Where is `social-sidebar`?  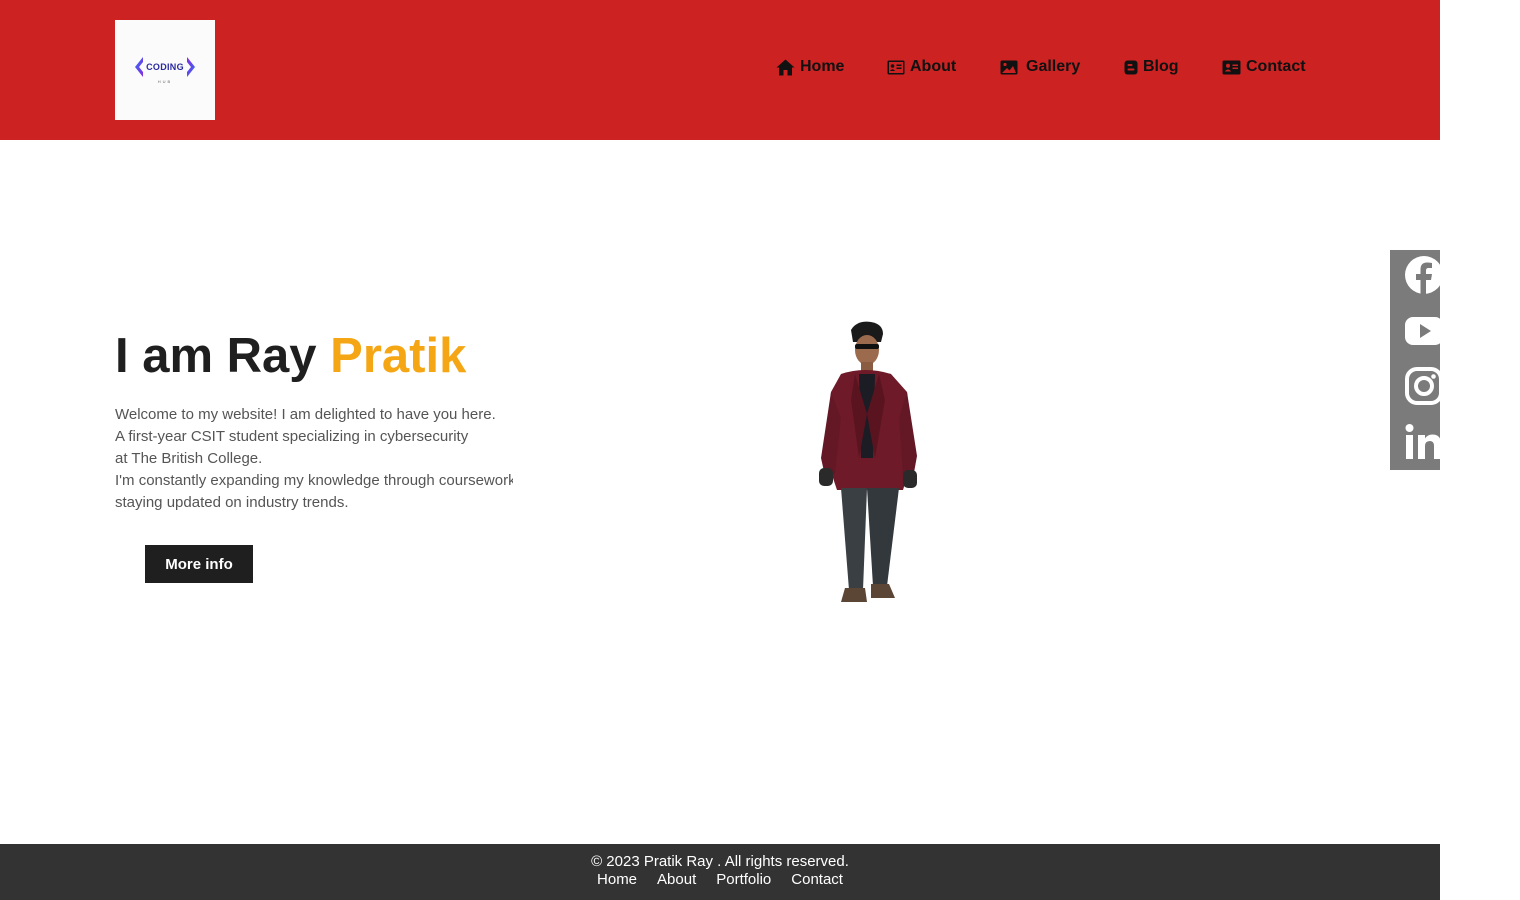
social-sidebar is located at coordinates (1415, 360).